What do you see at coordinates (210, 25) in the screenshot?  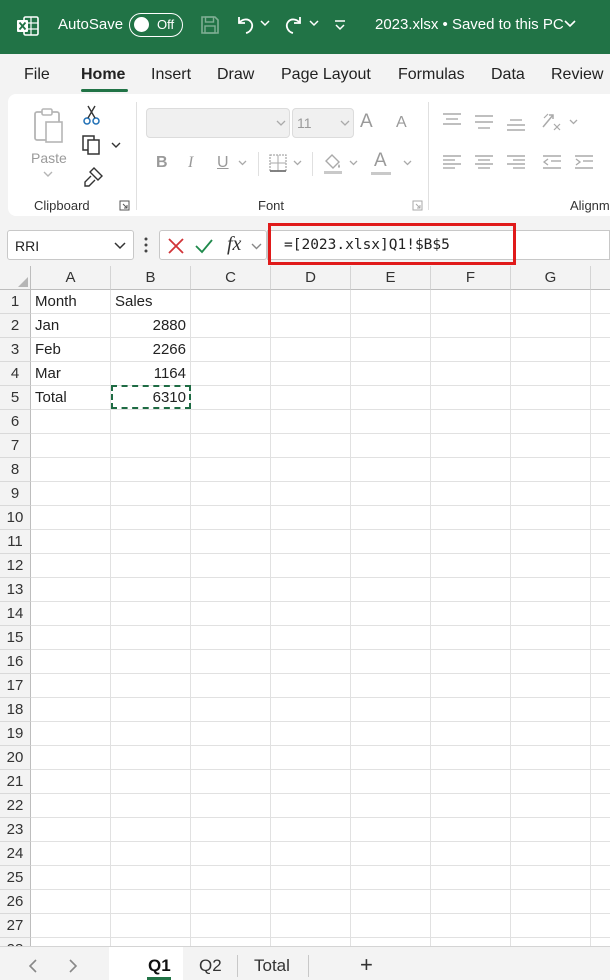 I see `save-icon` at bounding box center [210, 25].